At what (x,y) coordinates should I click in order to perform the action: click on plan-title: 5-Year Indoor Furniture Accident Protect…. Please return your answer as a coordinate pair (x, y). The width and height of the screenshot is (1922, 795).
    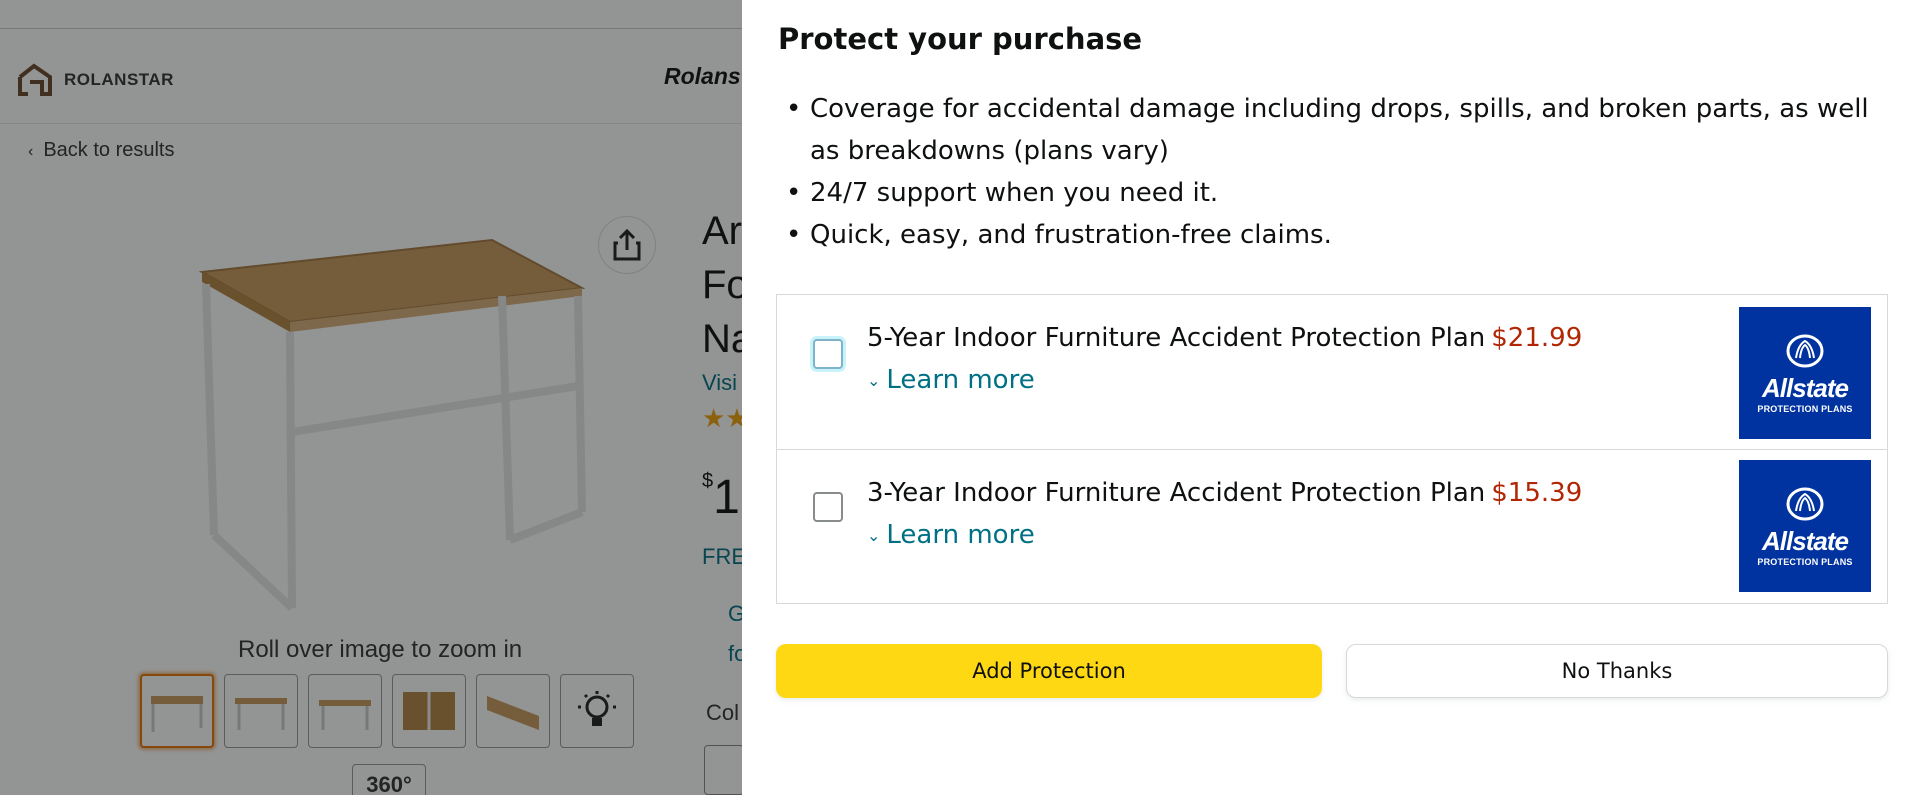
    Looking at the image, I should click on (1176, 338).